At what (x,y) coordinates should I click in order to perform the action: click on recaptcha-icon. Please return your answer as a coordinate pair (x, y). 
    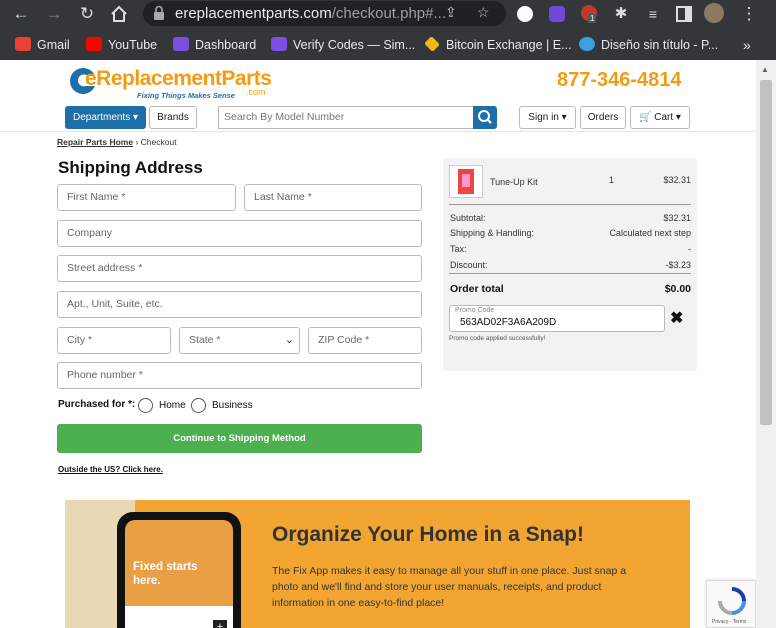
    Looking at the image, I should click on (732, 601).